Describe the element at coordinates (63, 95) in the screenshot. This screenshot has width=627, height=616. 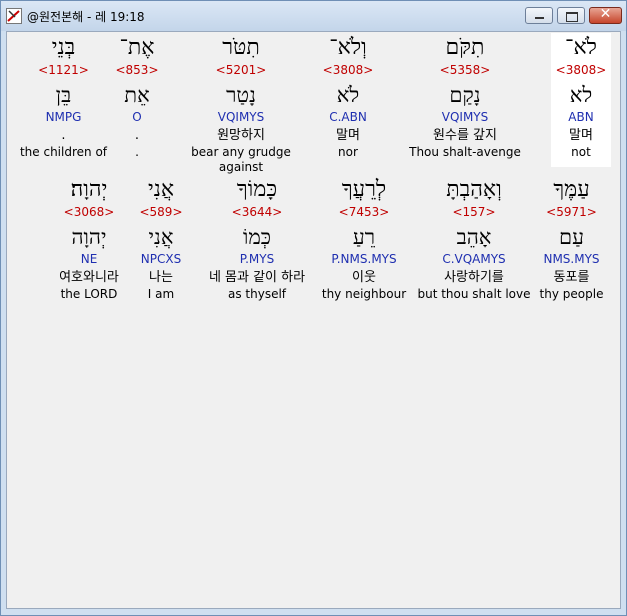
I see `hebrew-root: בֵּן` at that location.